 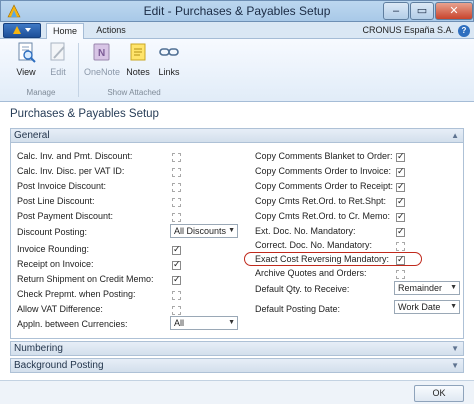 I want to click on general-section-header: General ▲, so click(x=237, y=135).